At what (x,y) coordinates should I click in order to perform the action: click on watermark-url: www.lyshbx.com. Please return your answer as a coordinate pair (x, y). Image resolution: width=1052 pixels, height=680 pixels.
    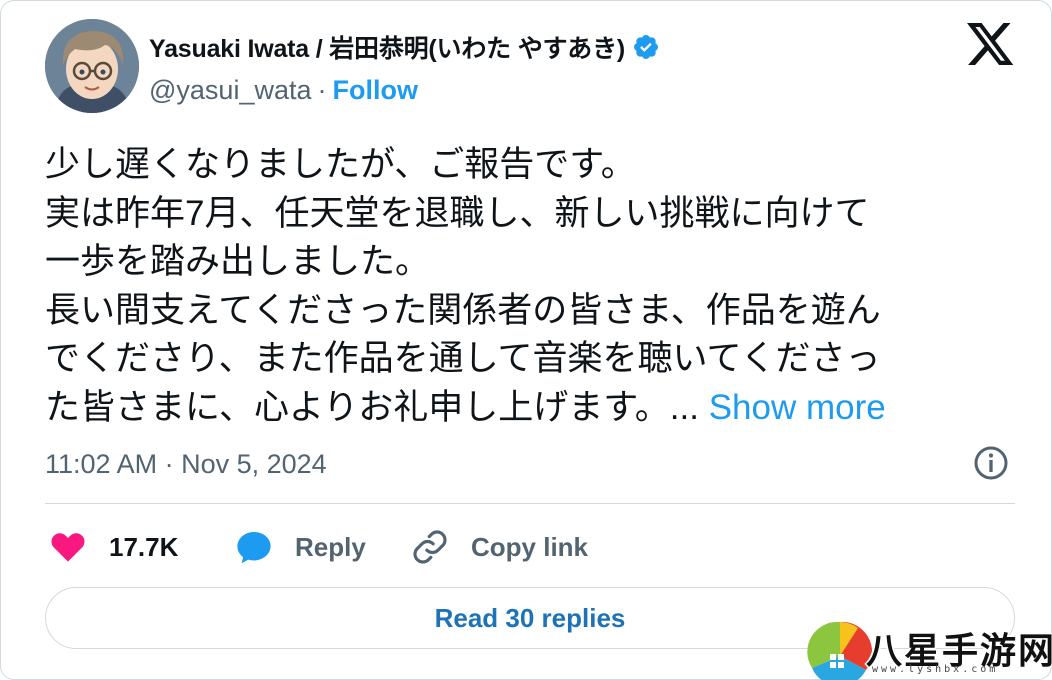
    Looking at the image, I should click on (935, 669).